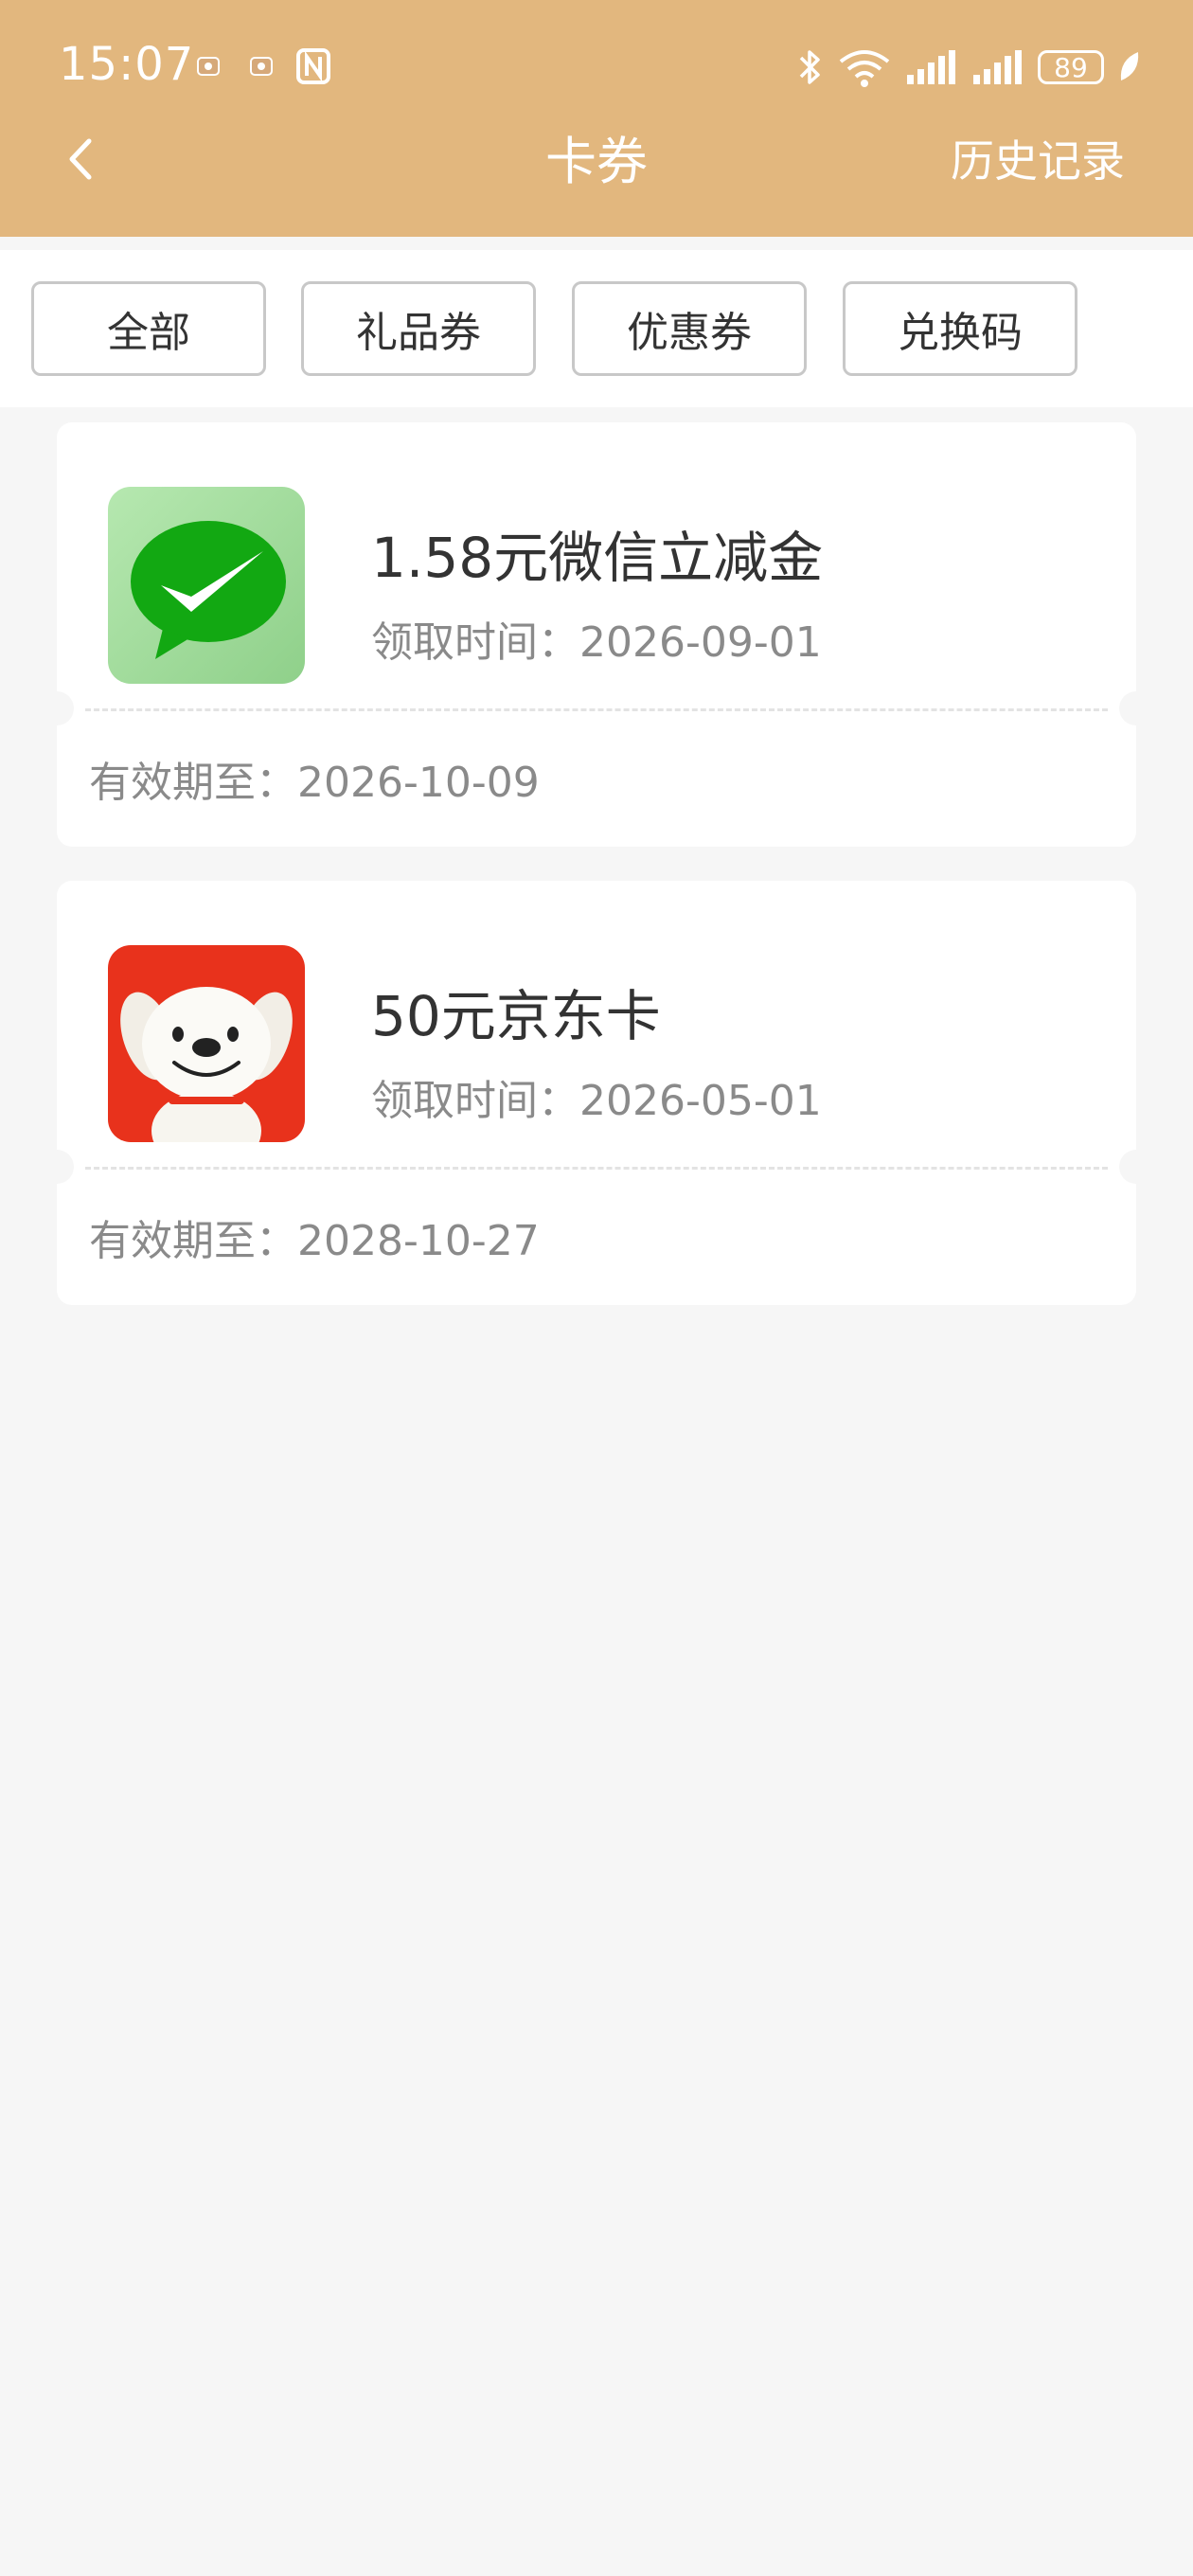  Describe the element at coordinates (809, 67) in the screenshot. I see `bluetooth-icon` at that location.